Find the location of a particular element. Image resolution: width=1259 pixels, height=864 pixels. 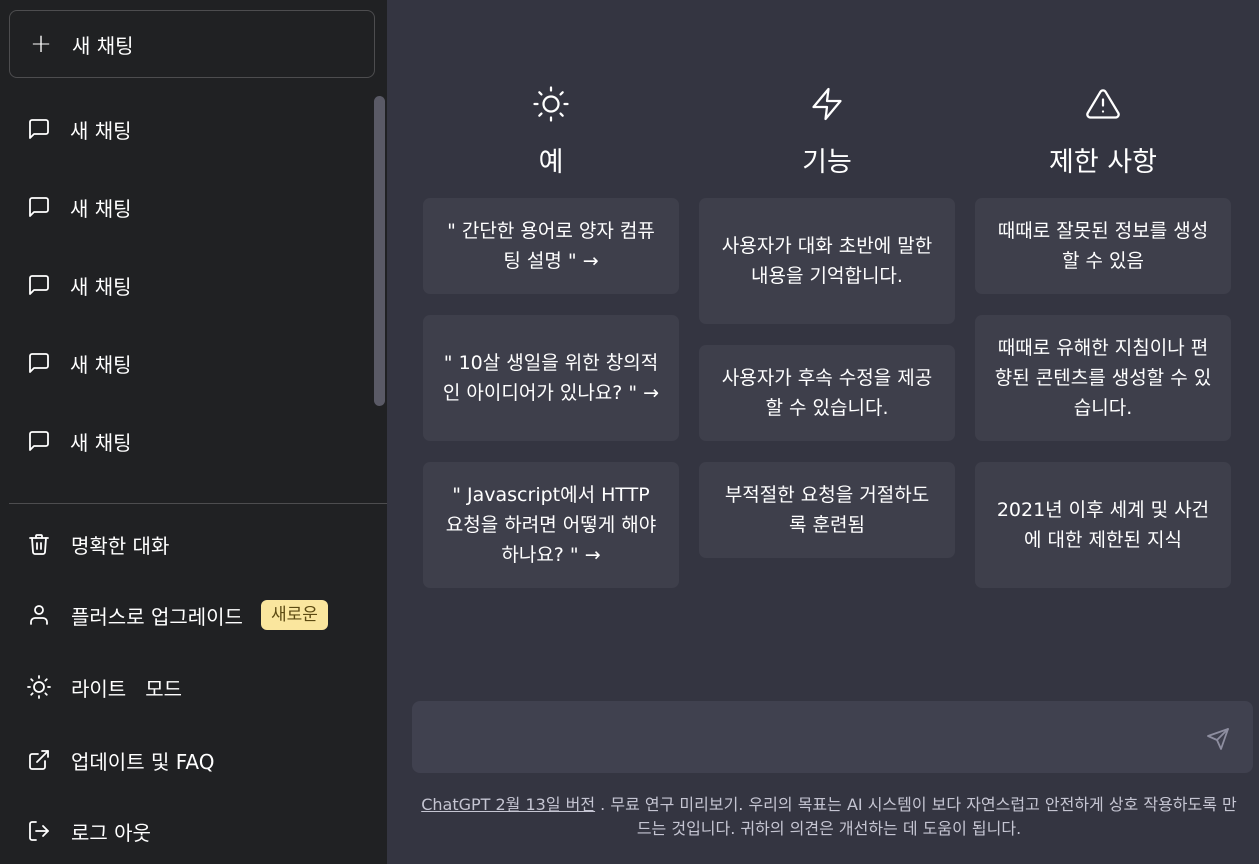

capability-card: 부적절한 요청을 거절하도록 훈련됨 is located at coordinates (827, 510).